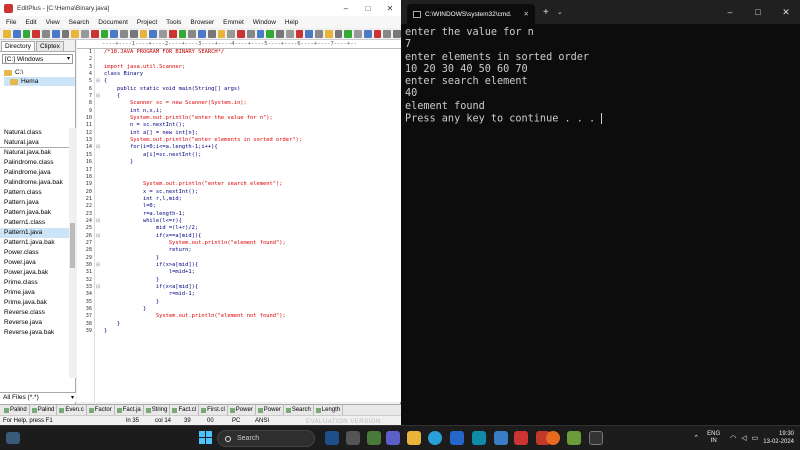  What do you see at coordinates (786, 12) in the screenshot?
I see `terminal-close-button: ✕` at bounding box center [786, 12].